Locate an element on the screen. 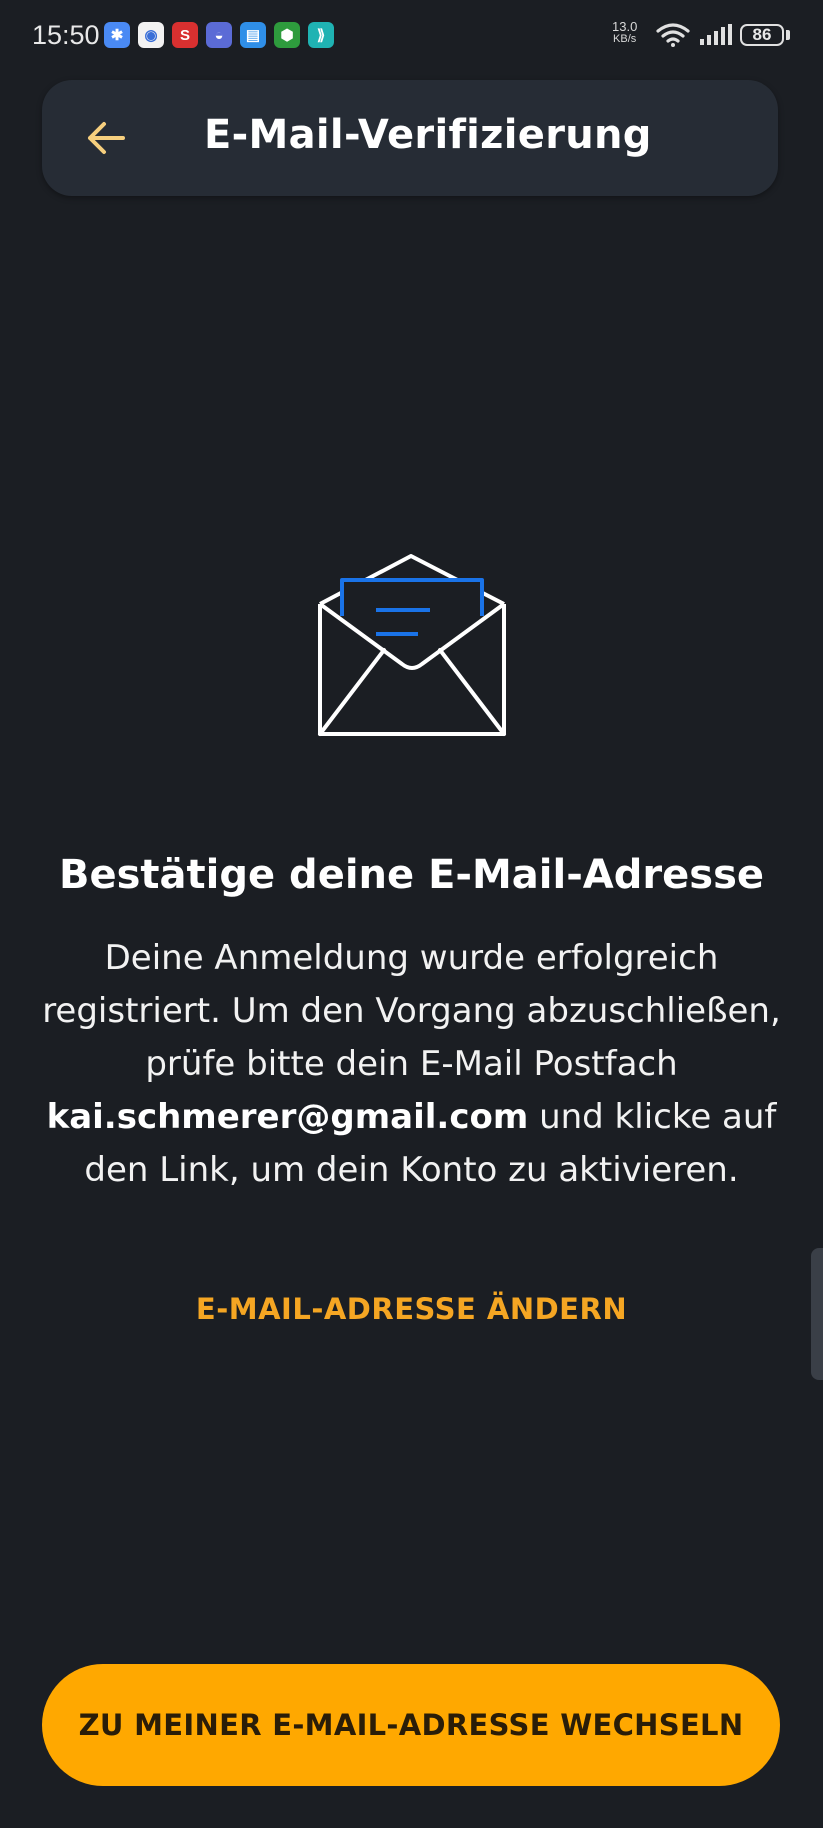 The height and width of the screenshot is (1828, 823). notification-icons: ✱ ◉ S ◒ ▤ ⬢ ⟫ is located at coordinates (219, 35).